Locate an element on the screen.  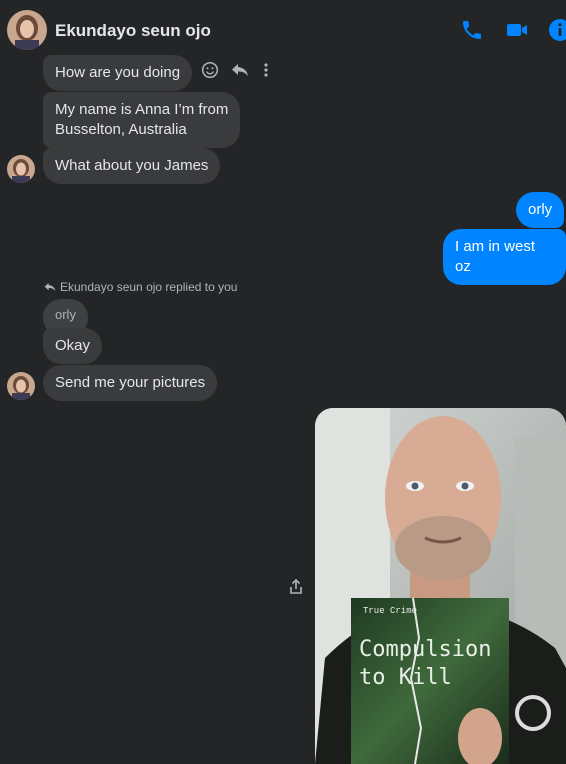
book-title-line-1: Compulsion is located at coordinates (425, 649).